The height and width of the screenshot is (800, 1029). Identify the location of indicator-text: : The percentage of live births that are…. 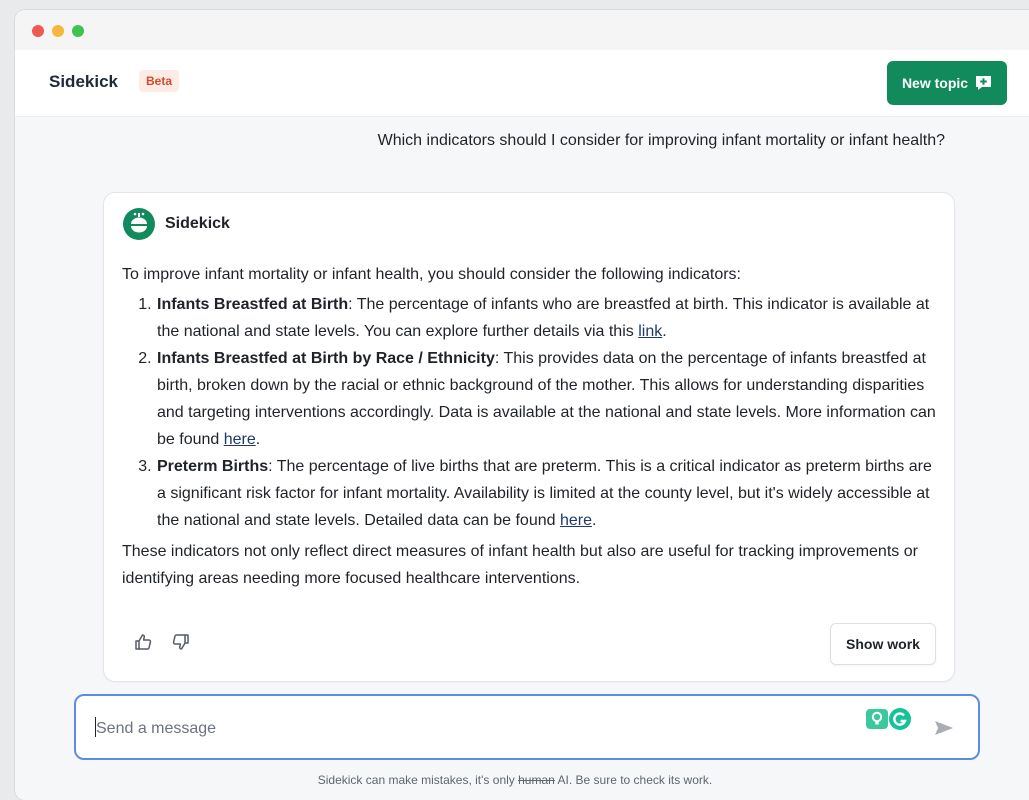
(544, 493).